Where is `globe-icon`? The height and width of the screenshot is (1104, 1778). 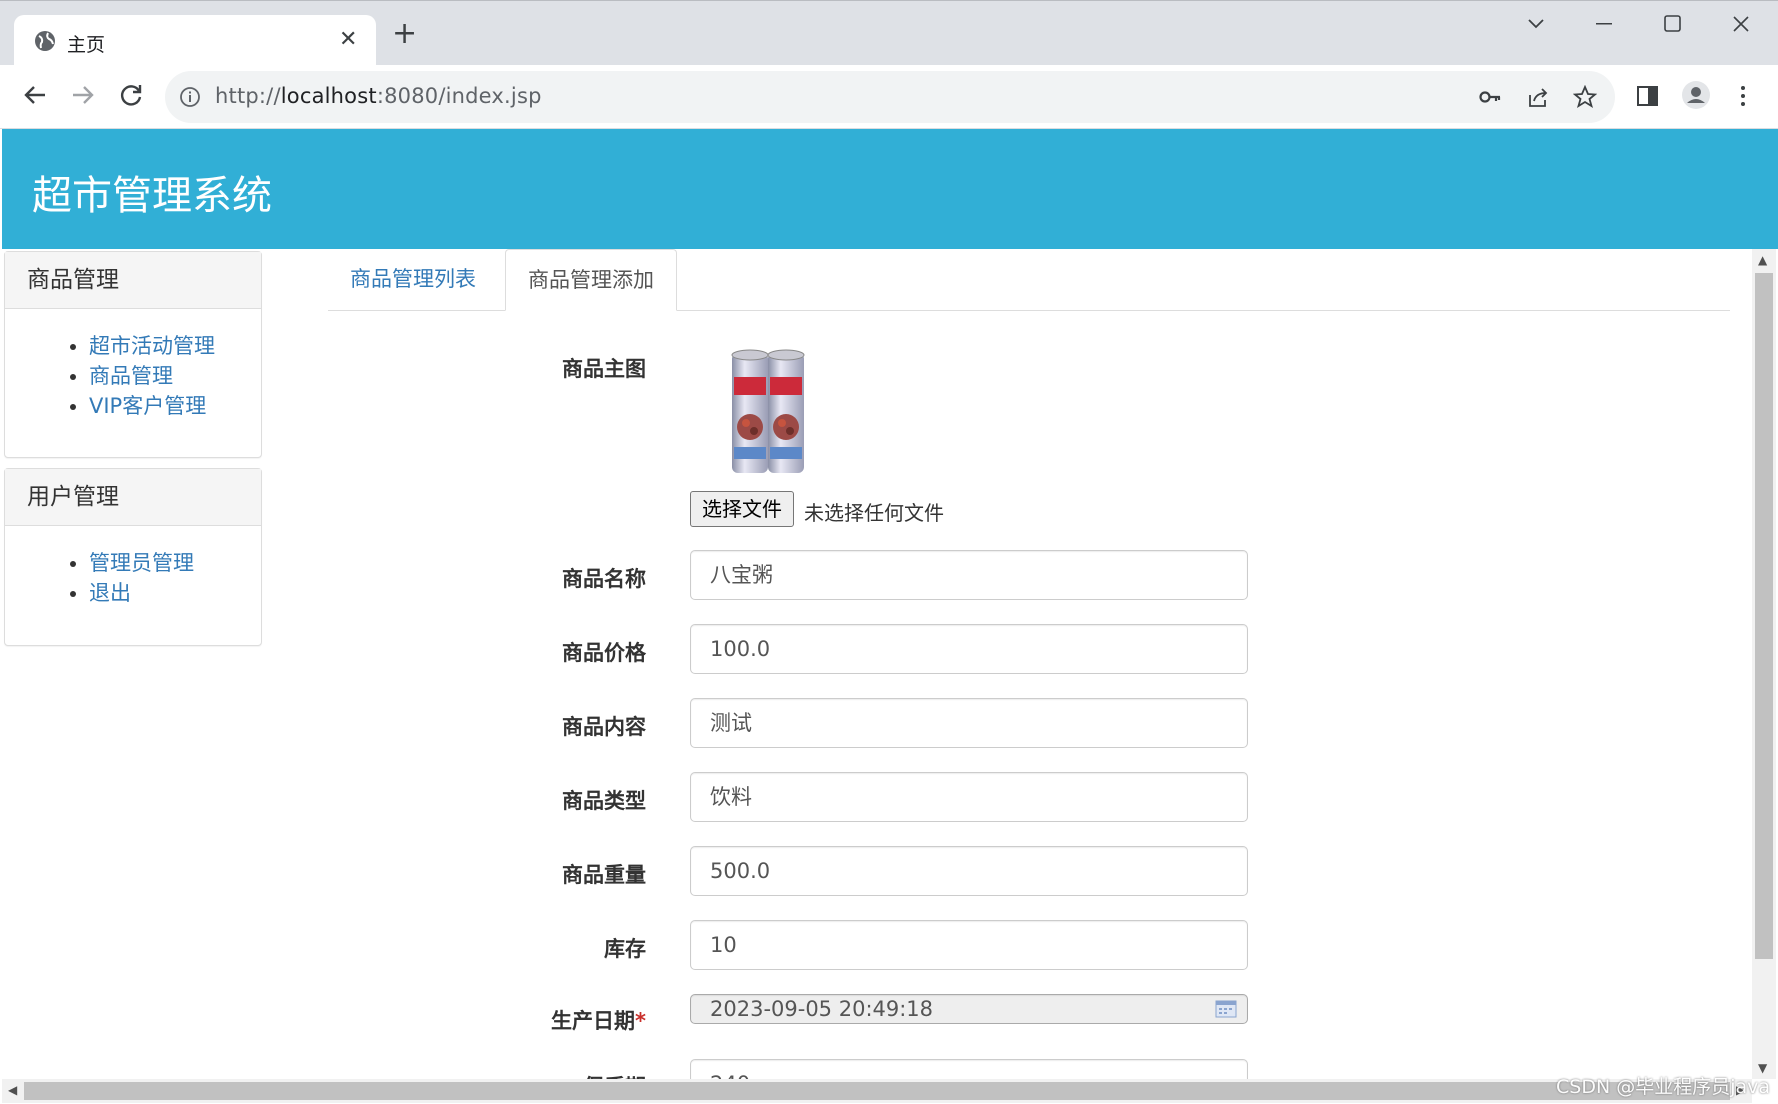 globe-icon is located at coordinates (45, 41).